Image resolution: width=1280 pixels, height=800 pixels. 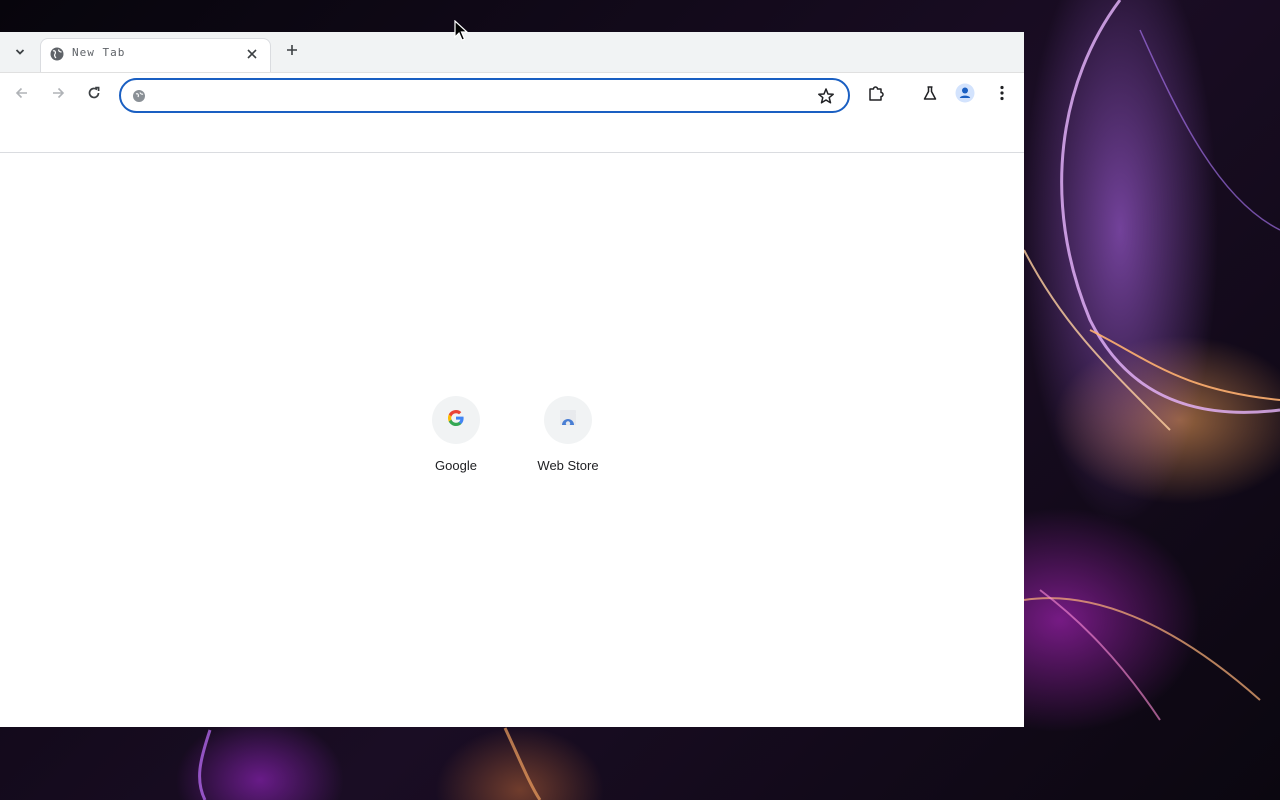 What do you see at coordinates (456, 465) in the screenshot?
I see `shortcut-label: Google` at bounding box center [456, 465].